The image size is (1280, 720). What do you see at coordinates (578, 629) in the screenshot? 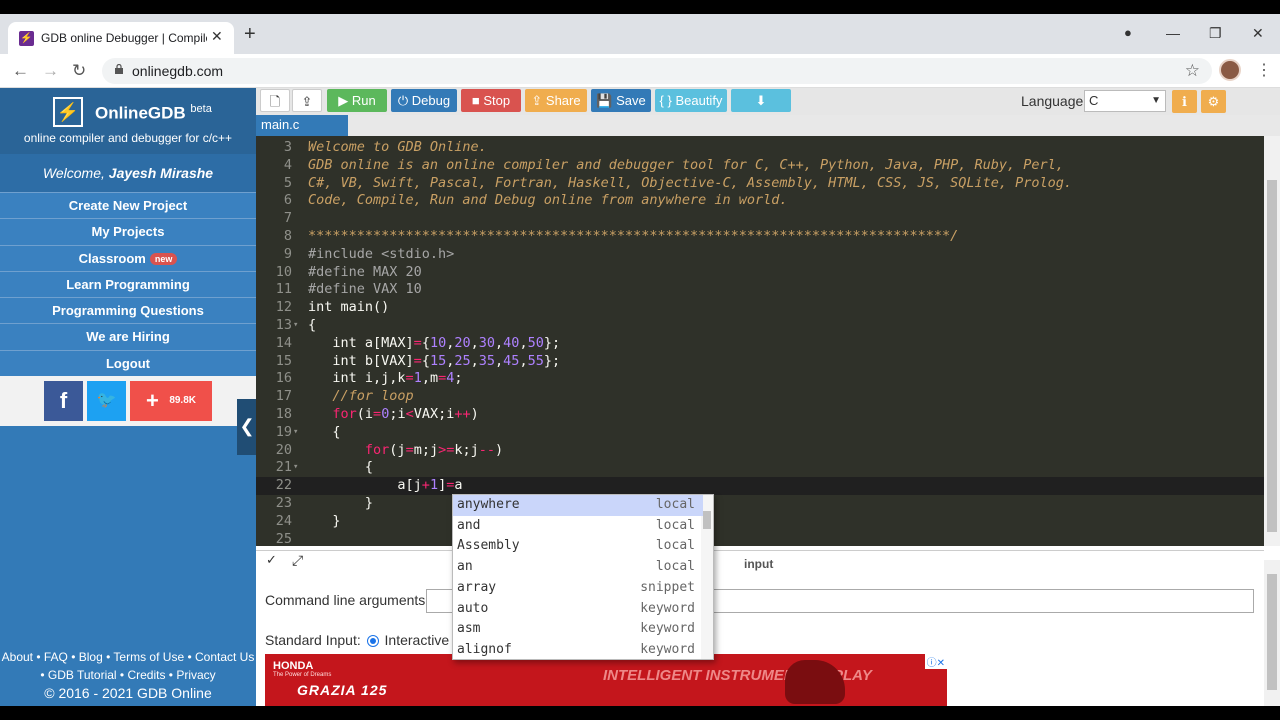
I see `autocomplete-item: asm keyword` at bounding box center [578, 629].